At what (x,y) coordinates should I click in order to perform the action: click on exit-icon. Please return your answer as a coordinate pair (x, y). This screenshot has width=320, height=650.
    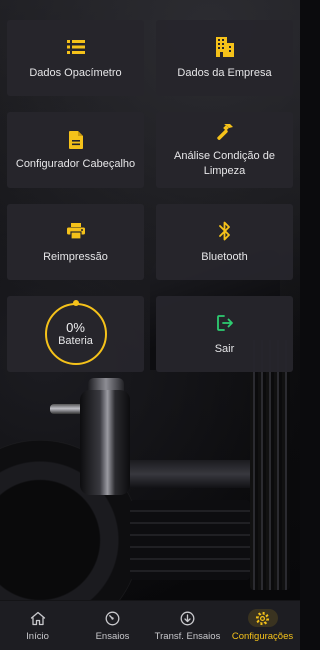
    Looking at the image, I should click on (225, 323).